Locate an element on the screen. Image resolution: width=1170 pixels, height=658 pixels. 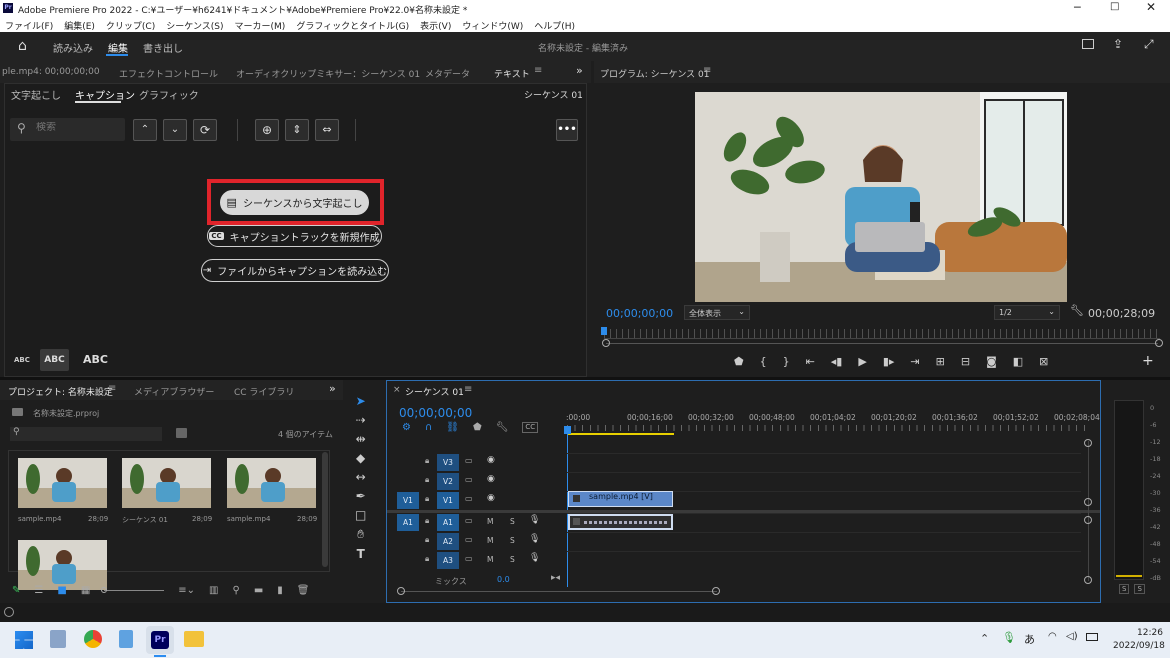
caption-cc-icon: CC is located at coordinates (530, 427).